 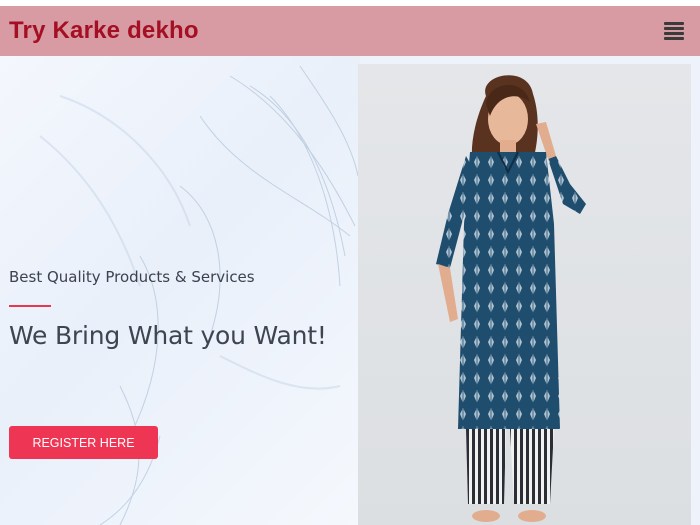 What do you see at coordinates (168, 335) in the screenshot?
I see `hero-headline: We Bring What you Want!` at bounding box center [168, 335].